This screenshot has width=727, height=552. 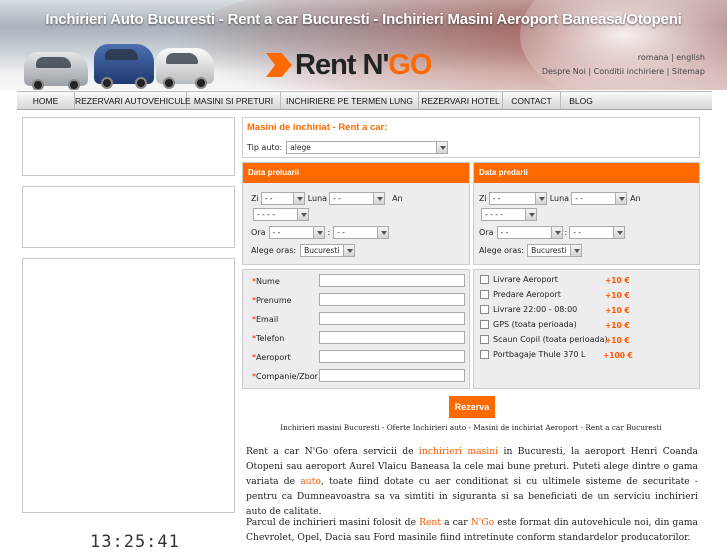 I want to click on left-panel-top, so click(x=128, y=146).